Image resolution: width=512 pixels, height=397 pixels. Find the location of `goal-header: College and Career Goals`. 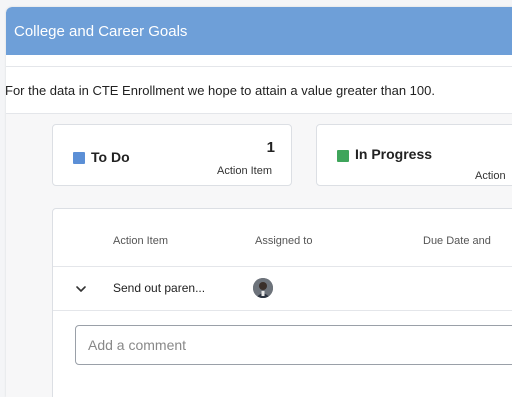

goal-header: College and Career Goals is located at coordinates (259, 31).